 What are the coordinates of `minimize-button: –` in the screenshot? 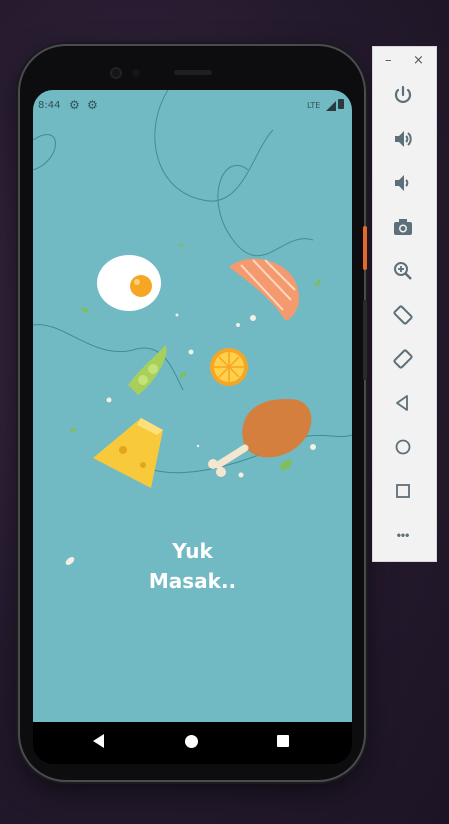 It's located at (388, 60).